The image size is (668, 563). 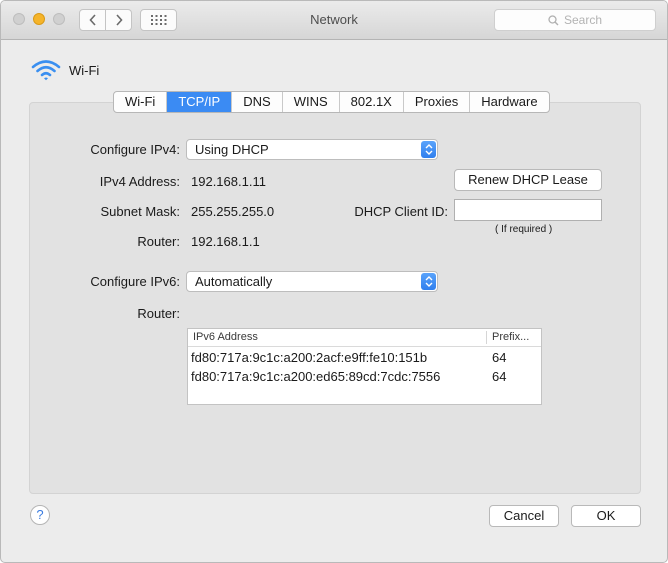 What do you see at coordinates (257, 102) in the screenshot?
I see `tab-dns: DNS` at bounding box center [257, 102].